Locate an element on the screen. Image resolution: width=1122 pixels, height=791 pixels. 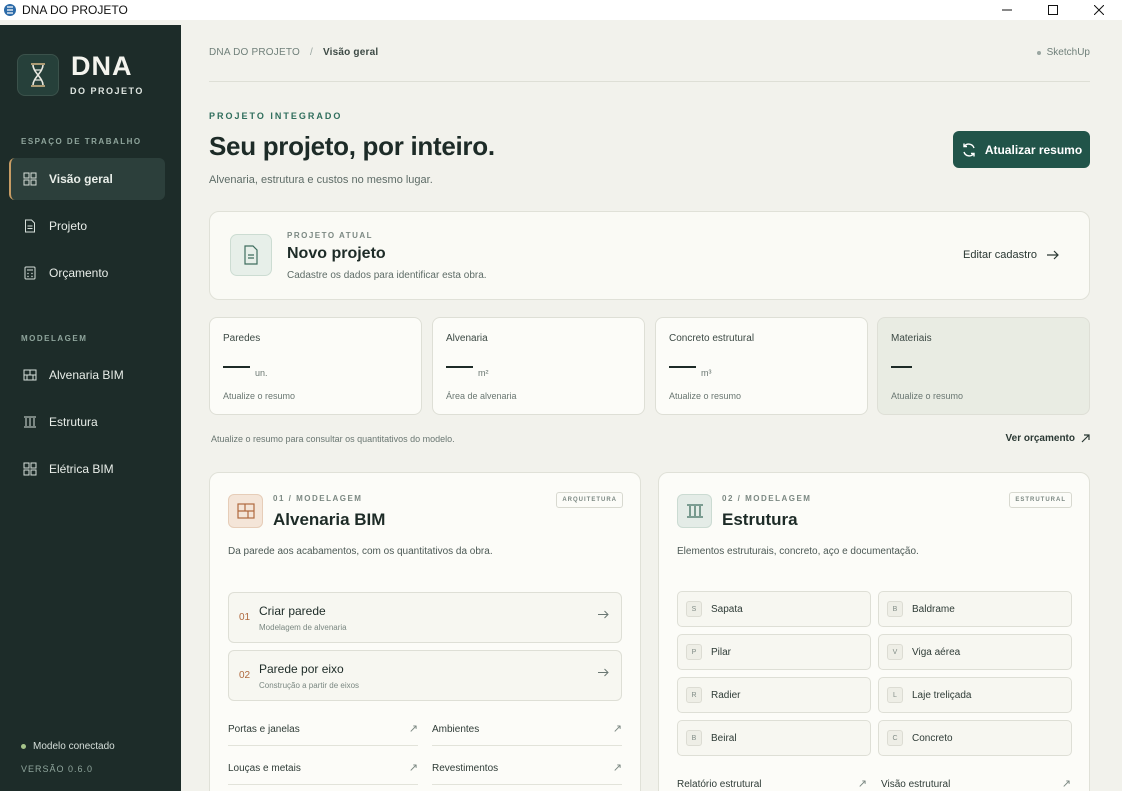
breadcrumb-root: DNA DO PROJETO is located at coordinates (254, 52).